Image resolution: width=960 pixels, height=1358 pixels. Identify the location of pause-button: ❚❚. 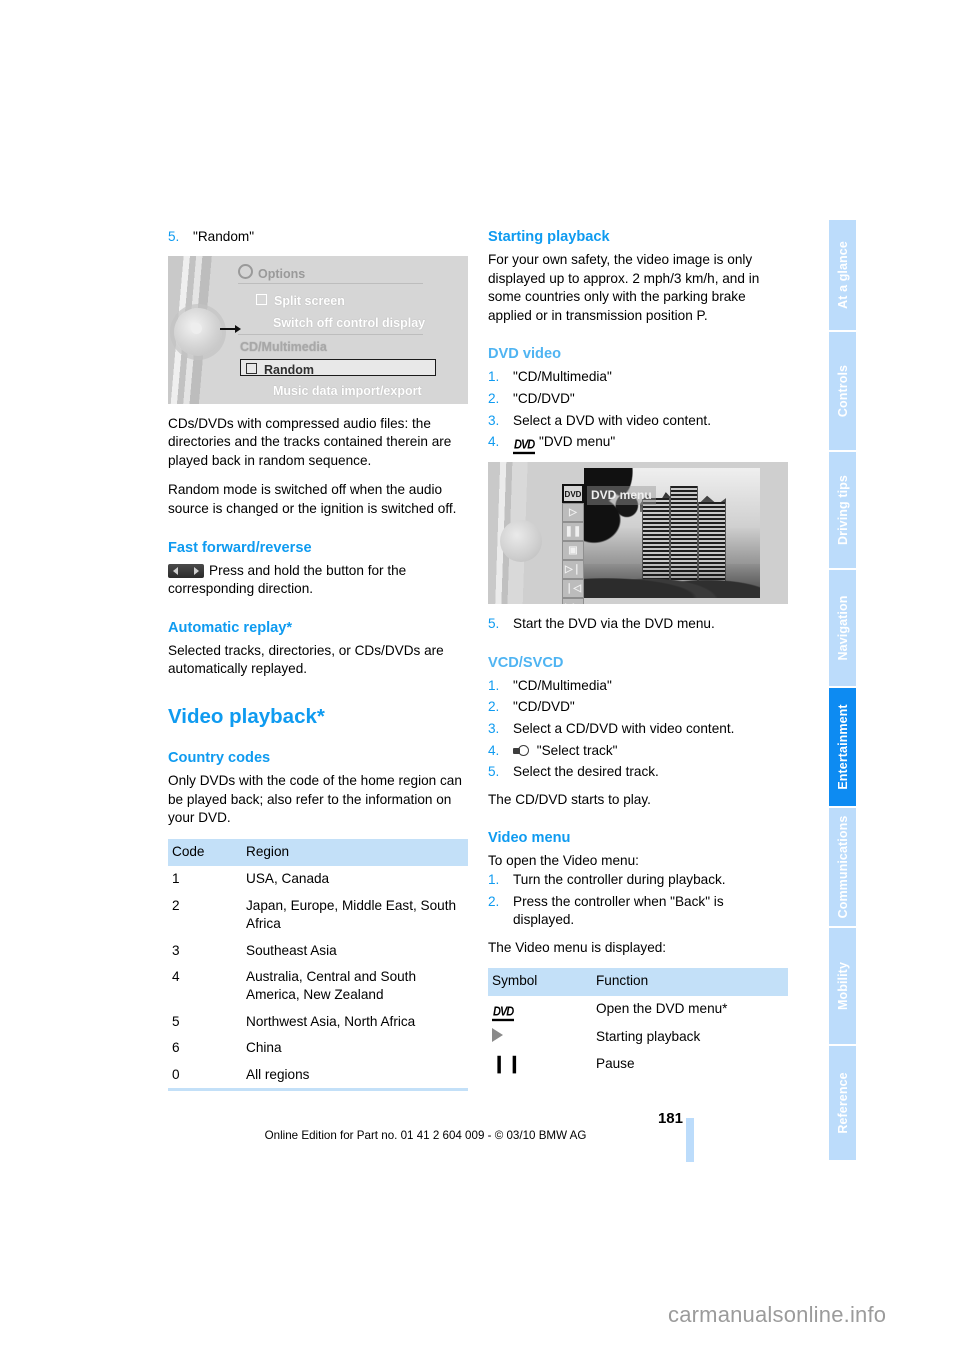
(573, 532).